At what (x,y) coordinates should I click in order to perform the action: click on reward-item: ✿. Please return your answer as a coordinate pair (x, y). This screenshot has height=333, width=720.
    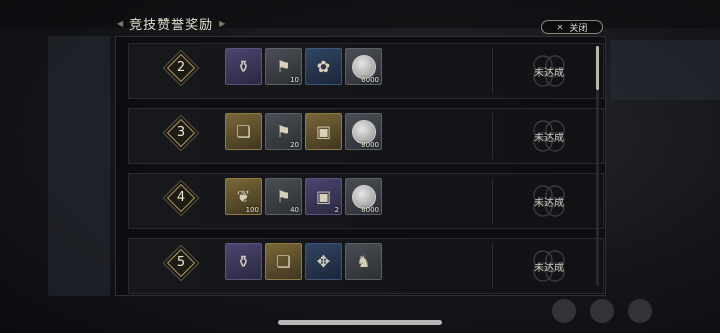
    Looking at the image, I should click on (323, 66).